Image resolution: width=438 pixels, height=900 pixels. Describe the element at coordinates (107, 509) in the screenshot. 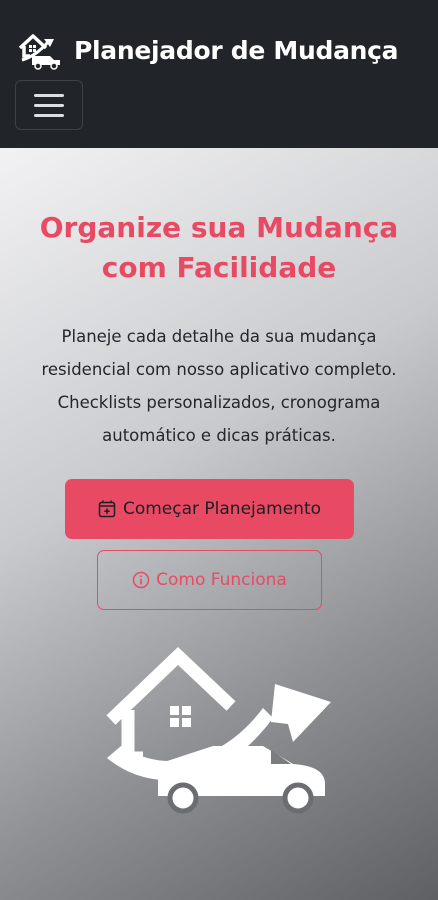

I see `calendar-plus-icon` at that location.